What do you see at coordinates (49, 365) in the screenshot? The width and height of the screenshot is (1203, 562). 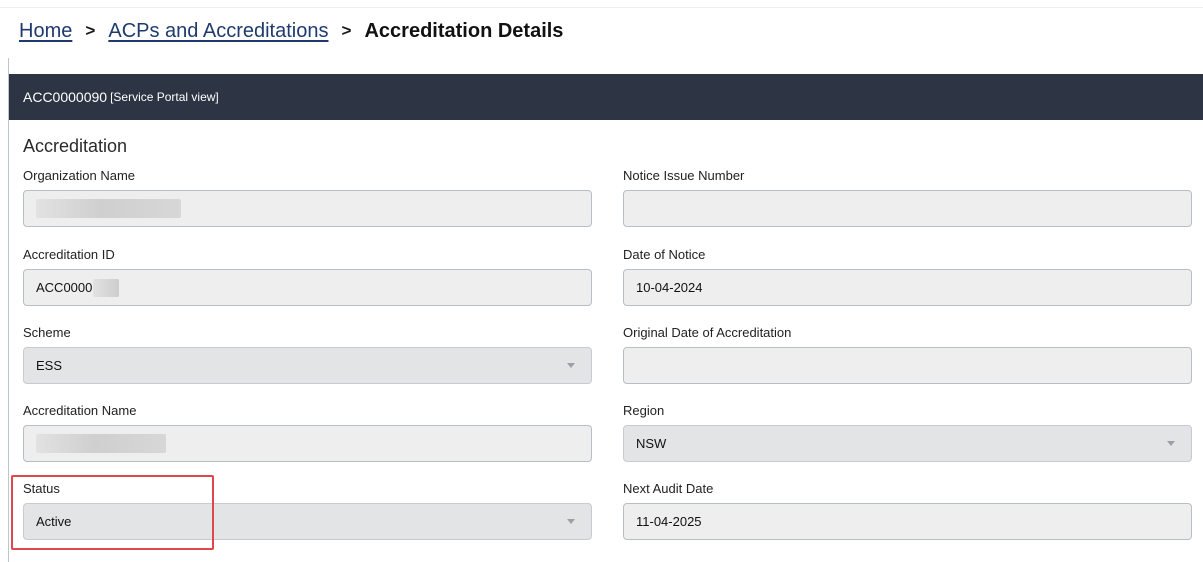 I see `scheme-value: ESS` at bounding box center [49, 365].